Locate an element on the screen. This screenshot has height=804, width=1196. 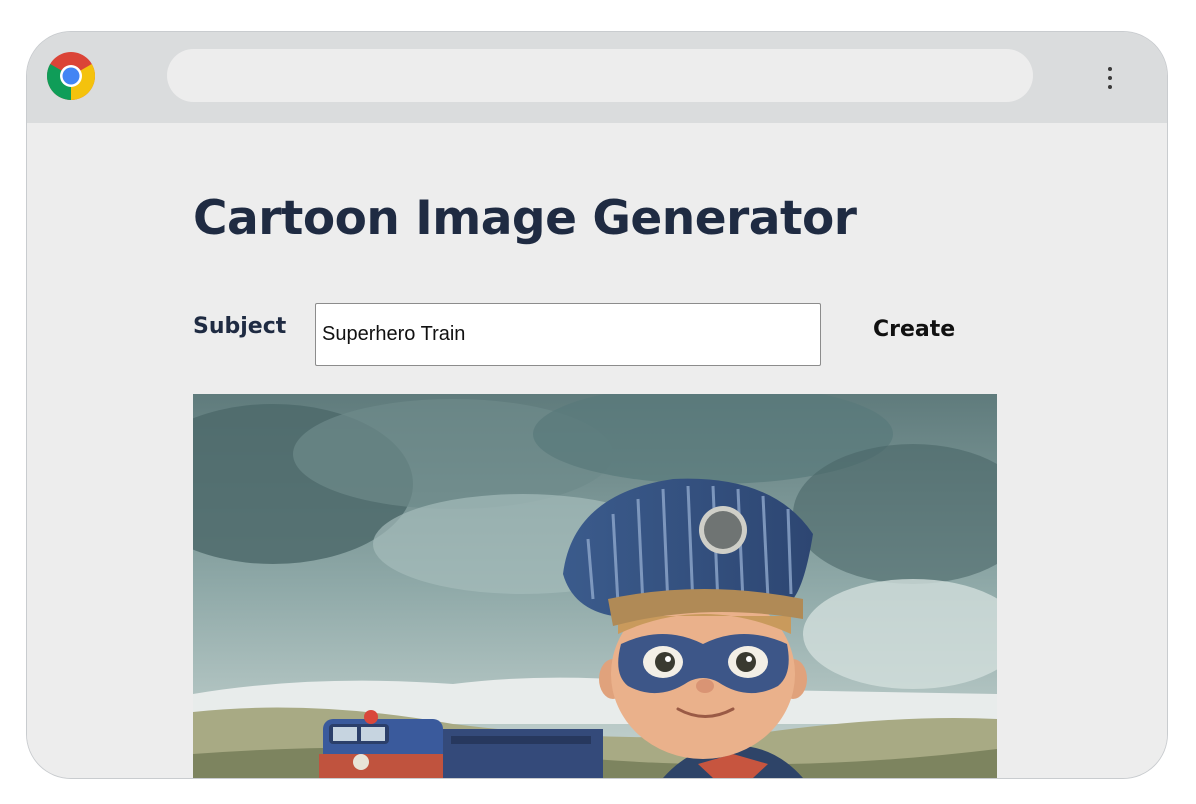
chrome-logo-icon is located at coordinates (71, 76).